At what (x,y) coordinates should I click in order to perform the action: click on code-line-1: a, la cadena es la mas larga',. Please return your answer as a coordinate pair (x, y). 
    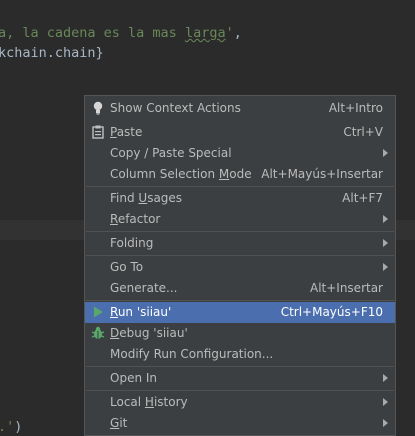
    Looking at the image, I should click on (121, 33).